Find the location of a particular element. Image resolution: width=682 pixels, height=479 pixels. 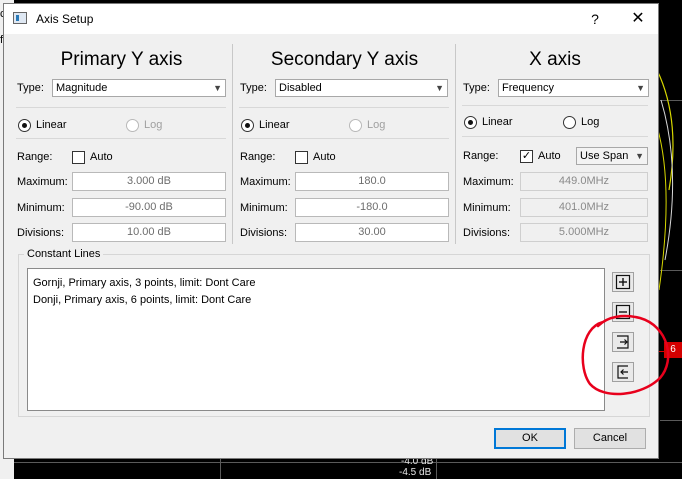

annotation-circle is located at coordinates (625, 355).